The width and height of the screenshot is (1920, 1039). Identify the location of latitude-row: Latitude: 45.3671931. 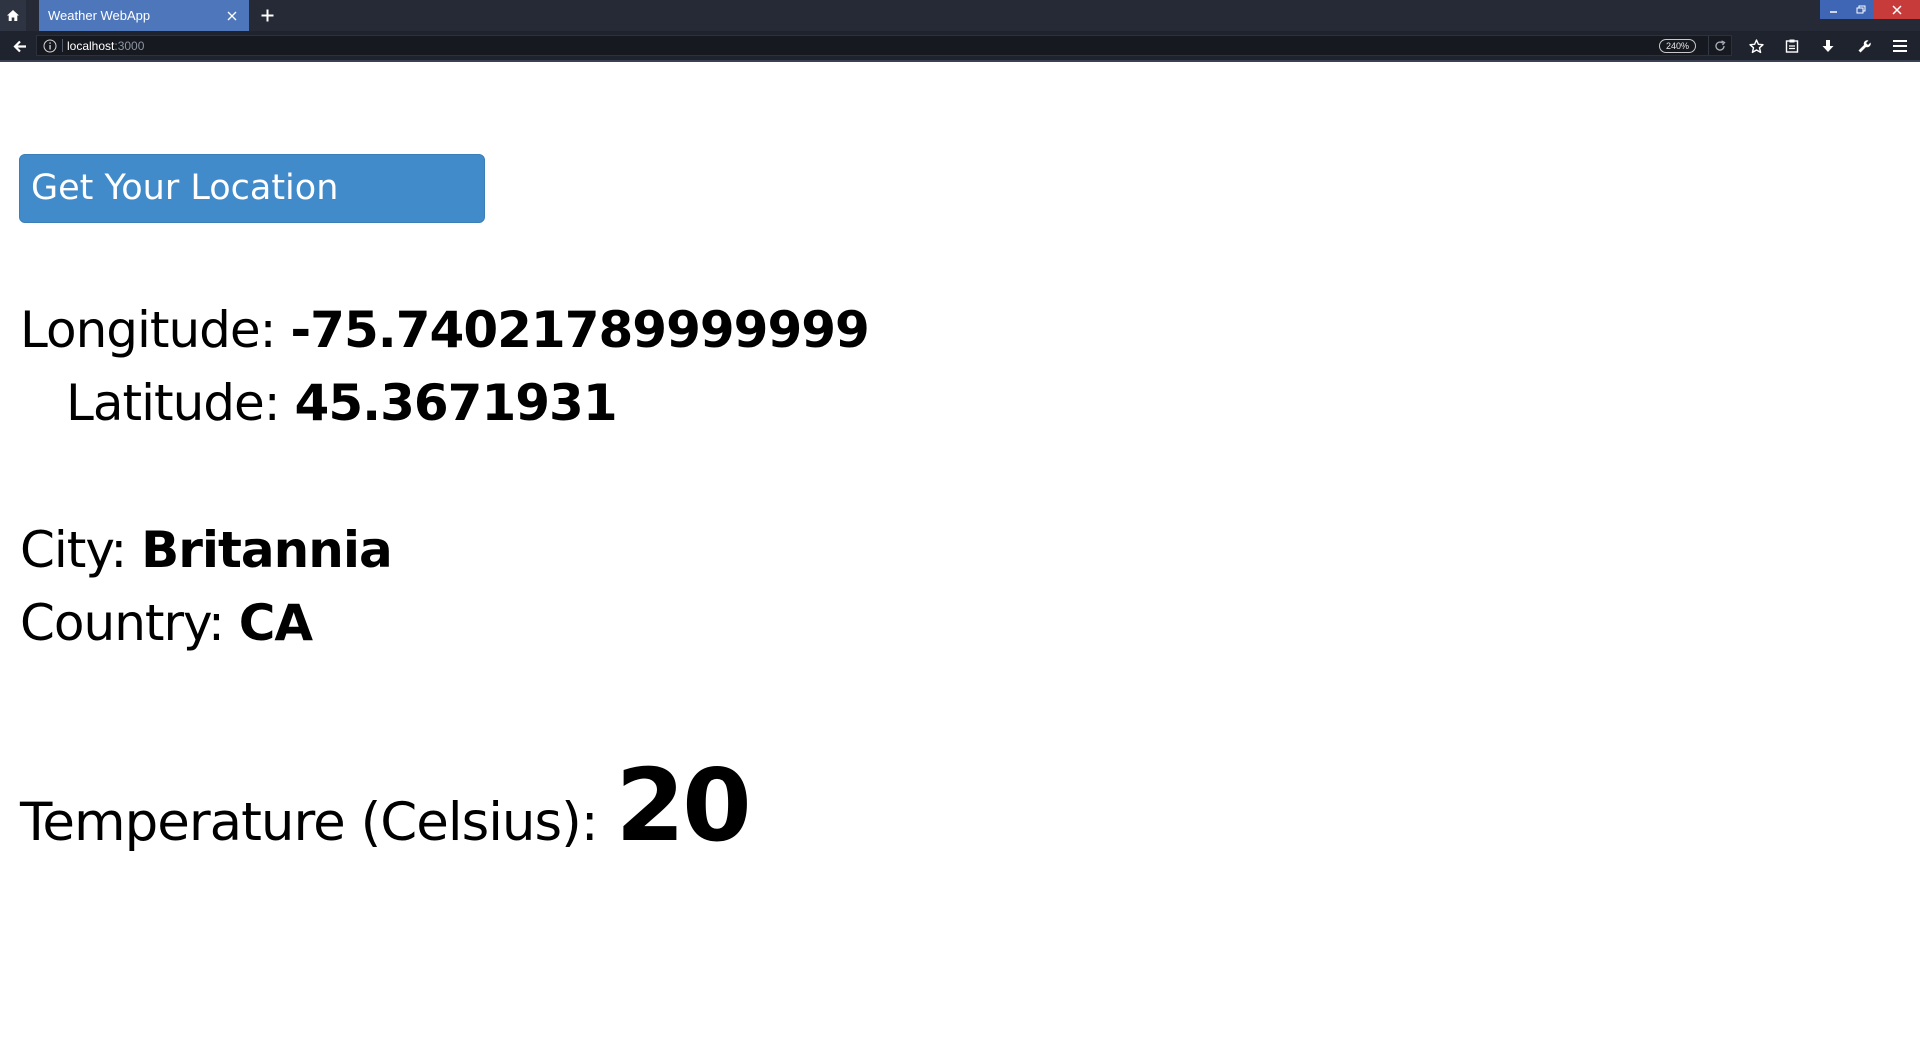
(342, 403).